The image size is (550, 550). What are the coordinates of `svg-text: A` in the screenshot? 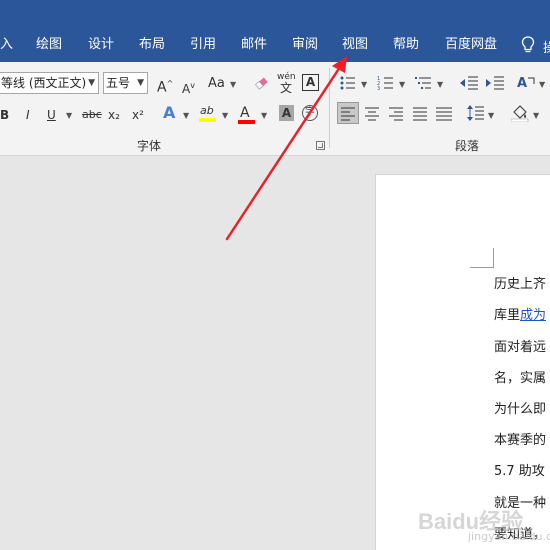 It's located at (522, 83).